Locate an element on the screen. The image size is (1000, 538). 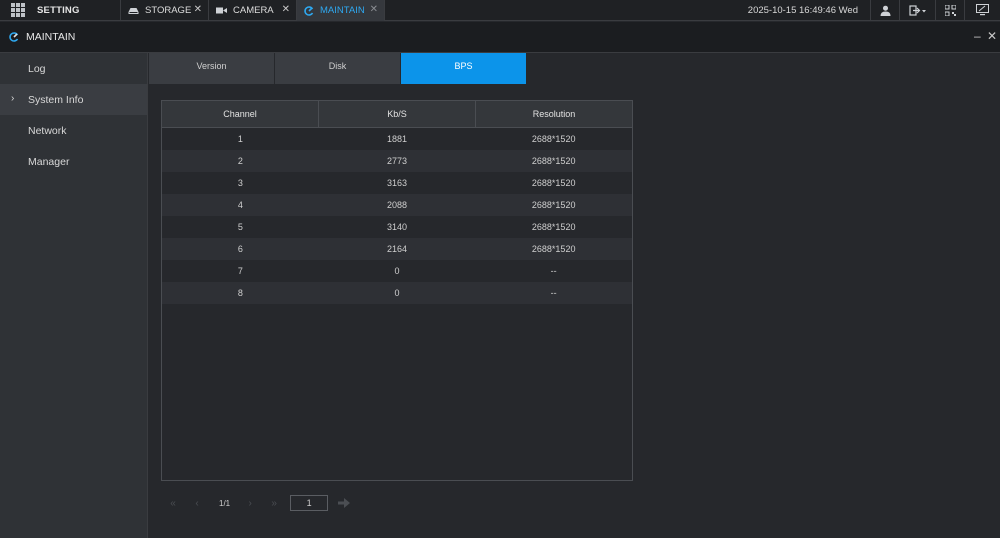
table-cell: 2773 is located at coordinates (397, 161).